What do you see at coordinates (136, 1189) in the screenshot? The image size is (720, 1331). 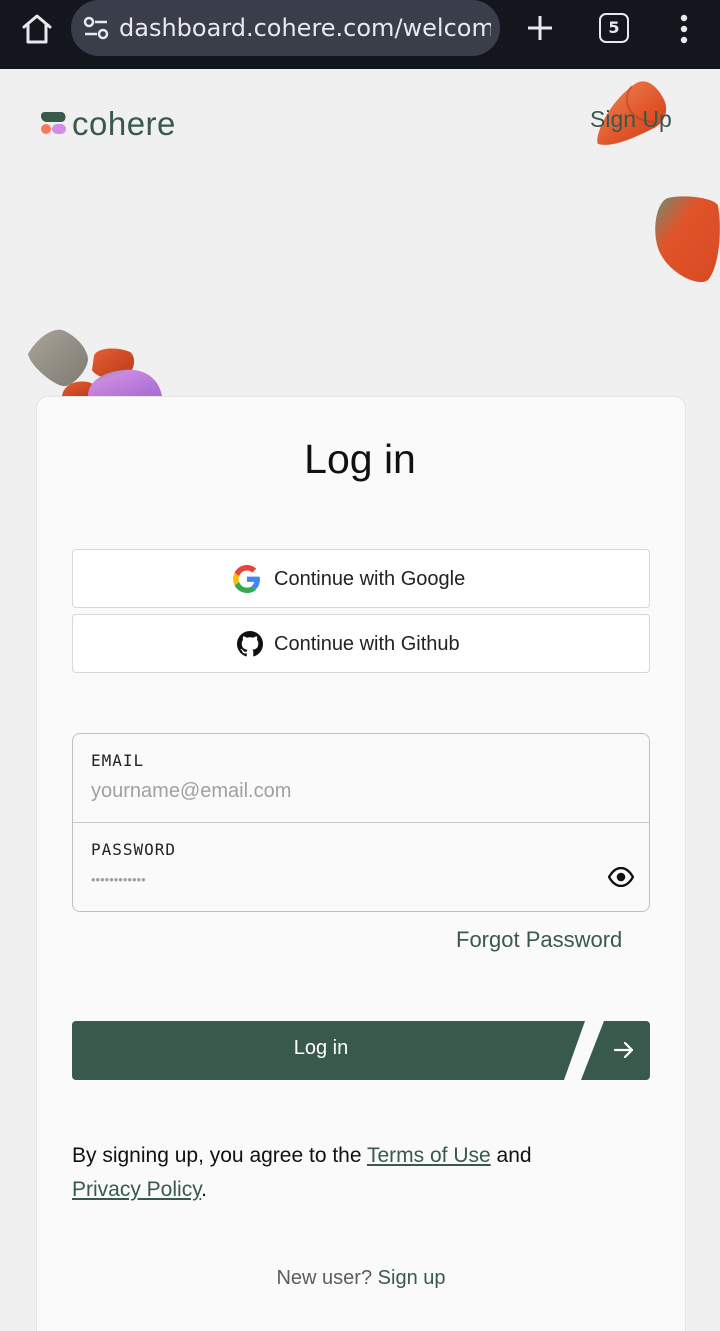 I see `privacy-policy-link: Privacy Policy` at bounding box center [136, 1189].